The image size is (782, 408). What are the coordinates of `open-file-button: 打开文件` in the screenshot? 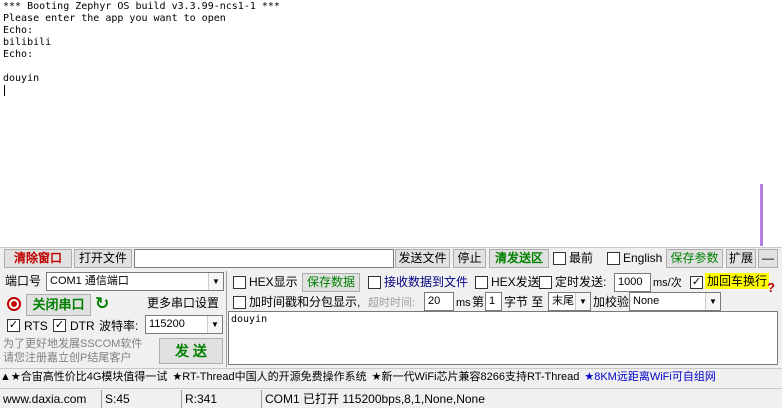 It's located at (103, 258).